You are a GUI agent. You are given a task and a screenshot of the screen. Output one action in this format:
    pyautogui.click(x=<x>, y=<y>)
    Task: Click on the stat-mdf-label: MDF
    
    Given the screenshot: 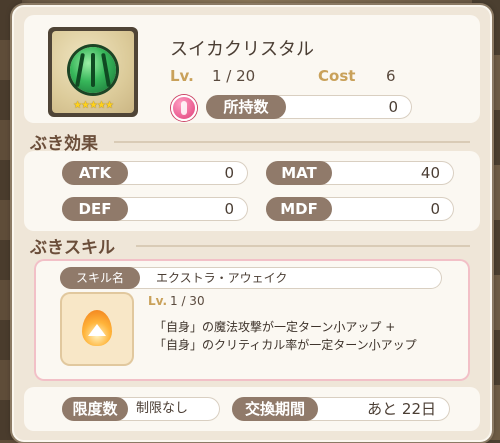 What is the action you would take?
    pyautogui.click(x=299, y=209)
    